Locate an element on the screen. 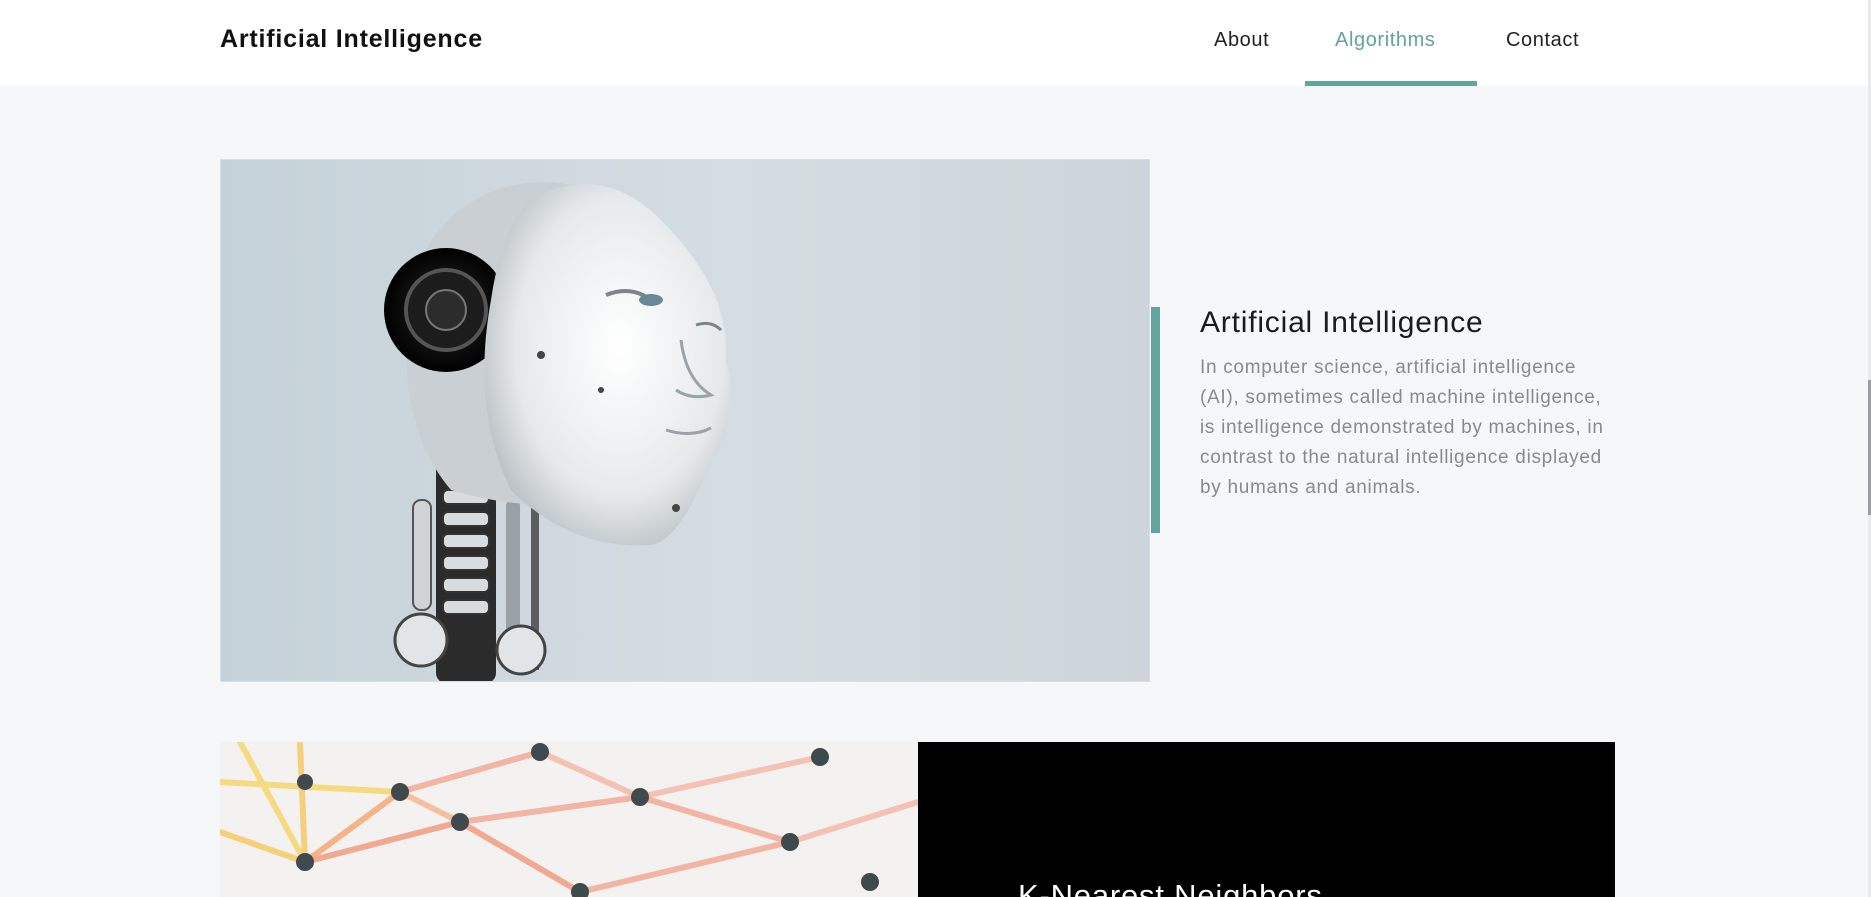 This screenshot has height=897, width=1871. brand-title: Artificial Intelligence is located at coordinates (351, 39).